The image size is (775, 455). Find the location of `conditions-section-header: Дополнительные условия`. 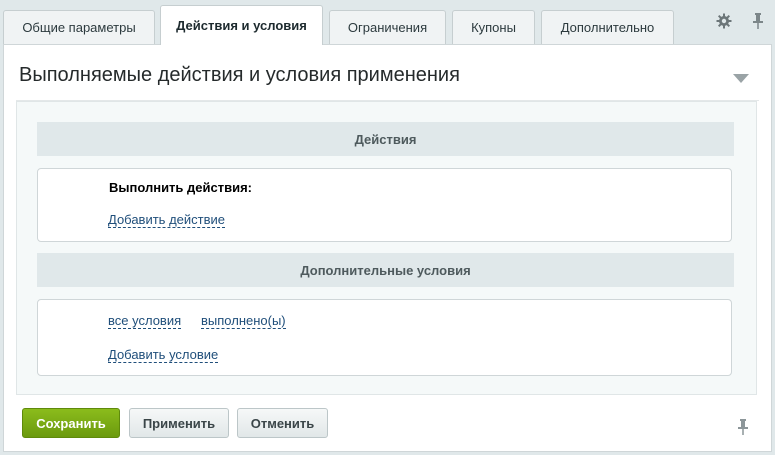

conditions-section-header: Дополнительные условия is located at coordinates (385, 270).